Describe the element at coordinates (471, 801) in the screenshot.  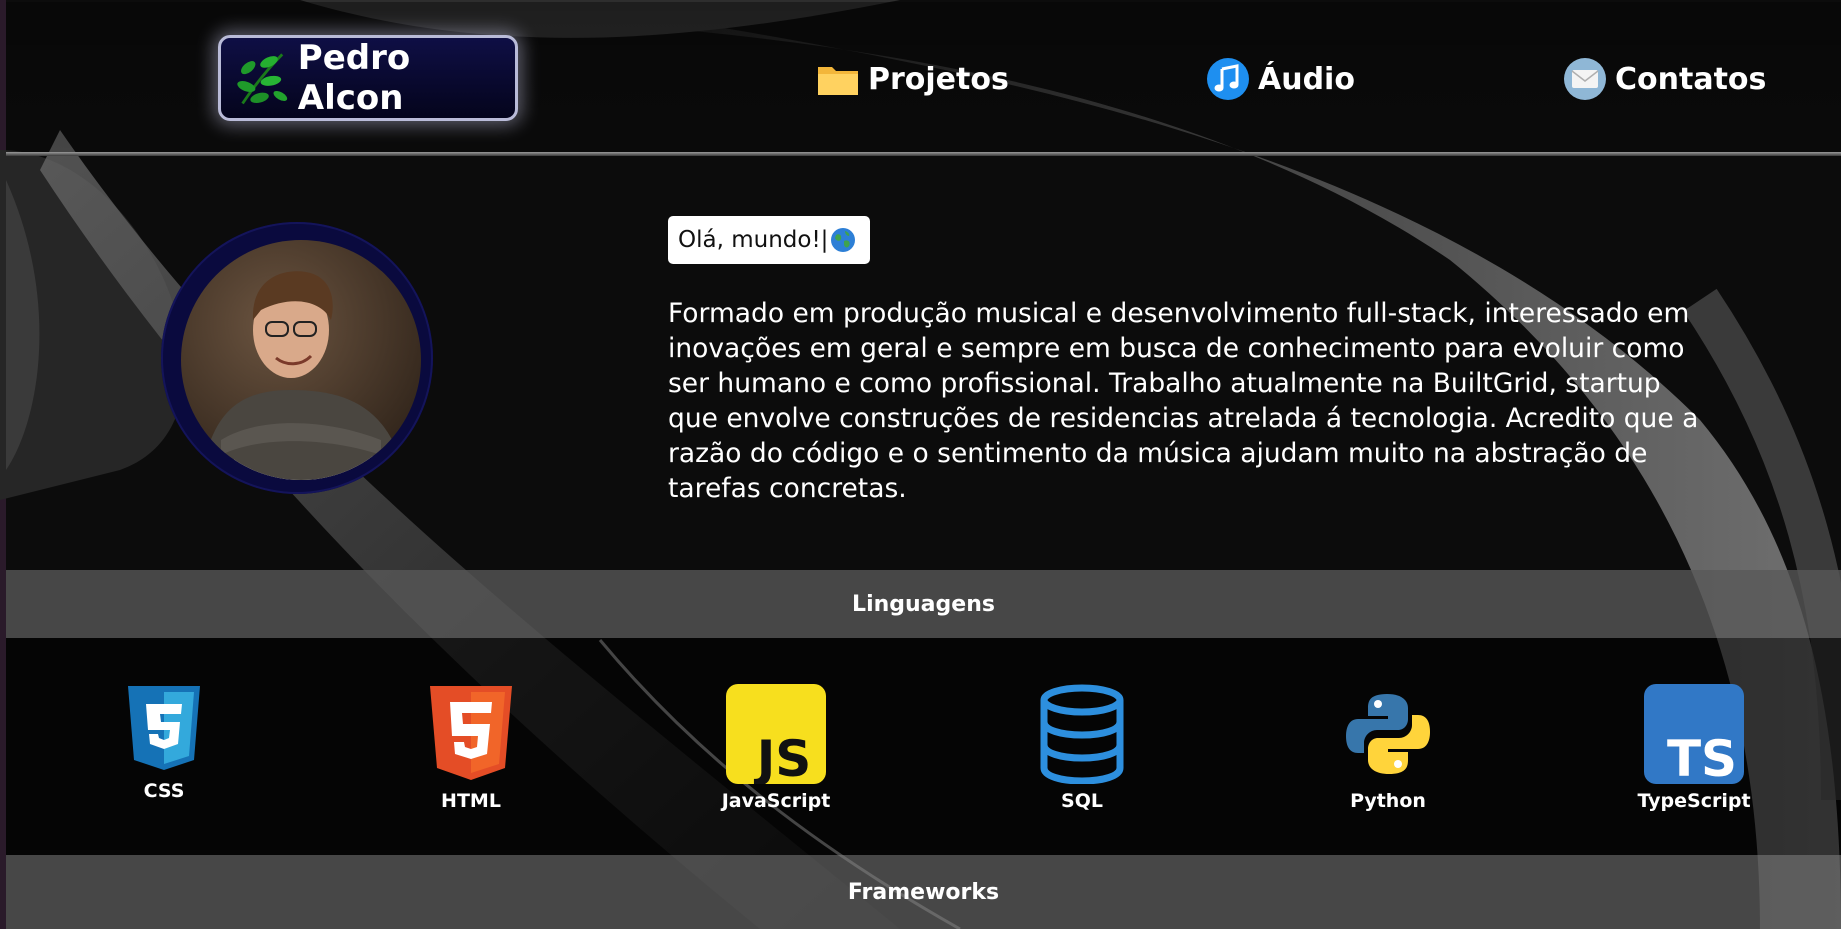
I see `lang-label: HTML` at that location.